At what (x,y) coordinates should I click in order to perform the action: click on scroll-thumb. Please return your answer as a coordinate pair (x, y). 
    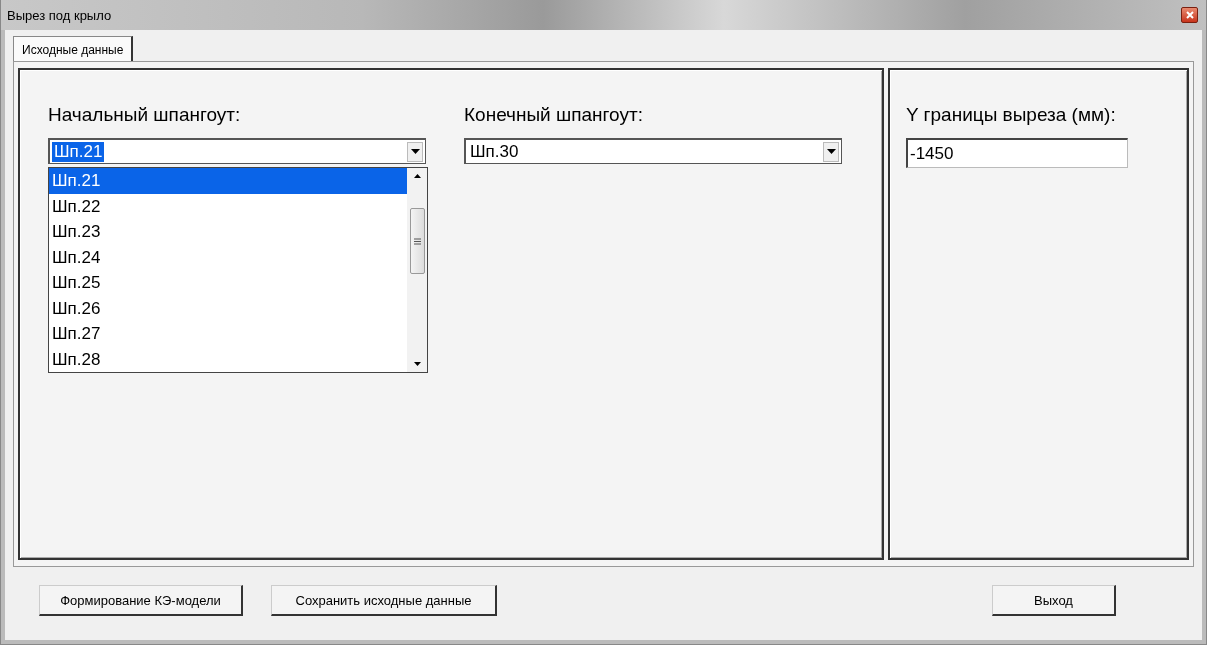
    Looking at the image, I should click on (417, 241).